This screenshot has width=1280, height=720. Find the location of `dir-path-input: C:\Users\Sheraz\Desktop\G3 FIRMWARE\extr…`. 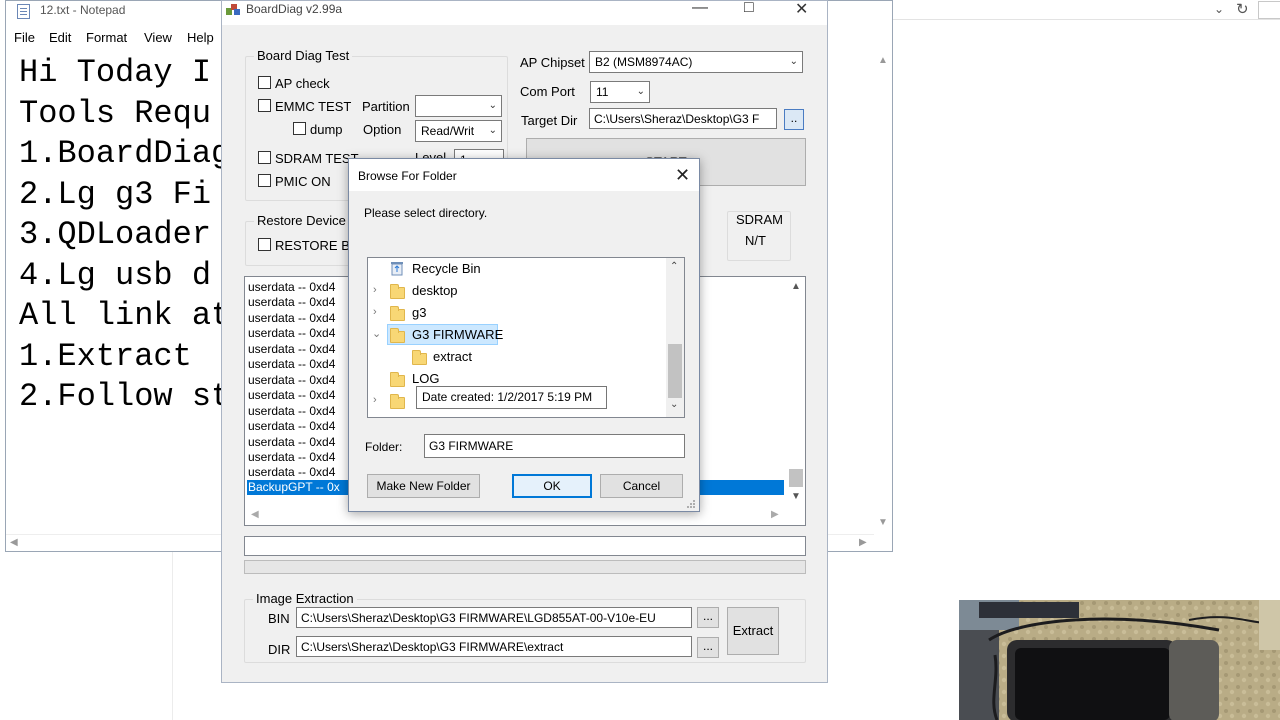

dir-path-input: C:\Users\Sheraz\Desktop\G3 FIRMWARE\extr… is located at coordinates (494, 646).